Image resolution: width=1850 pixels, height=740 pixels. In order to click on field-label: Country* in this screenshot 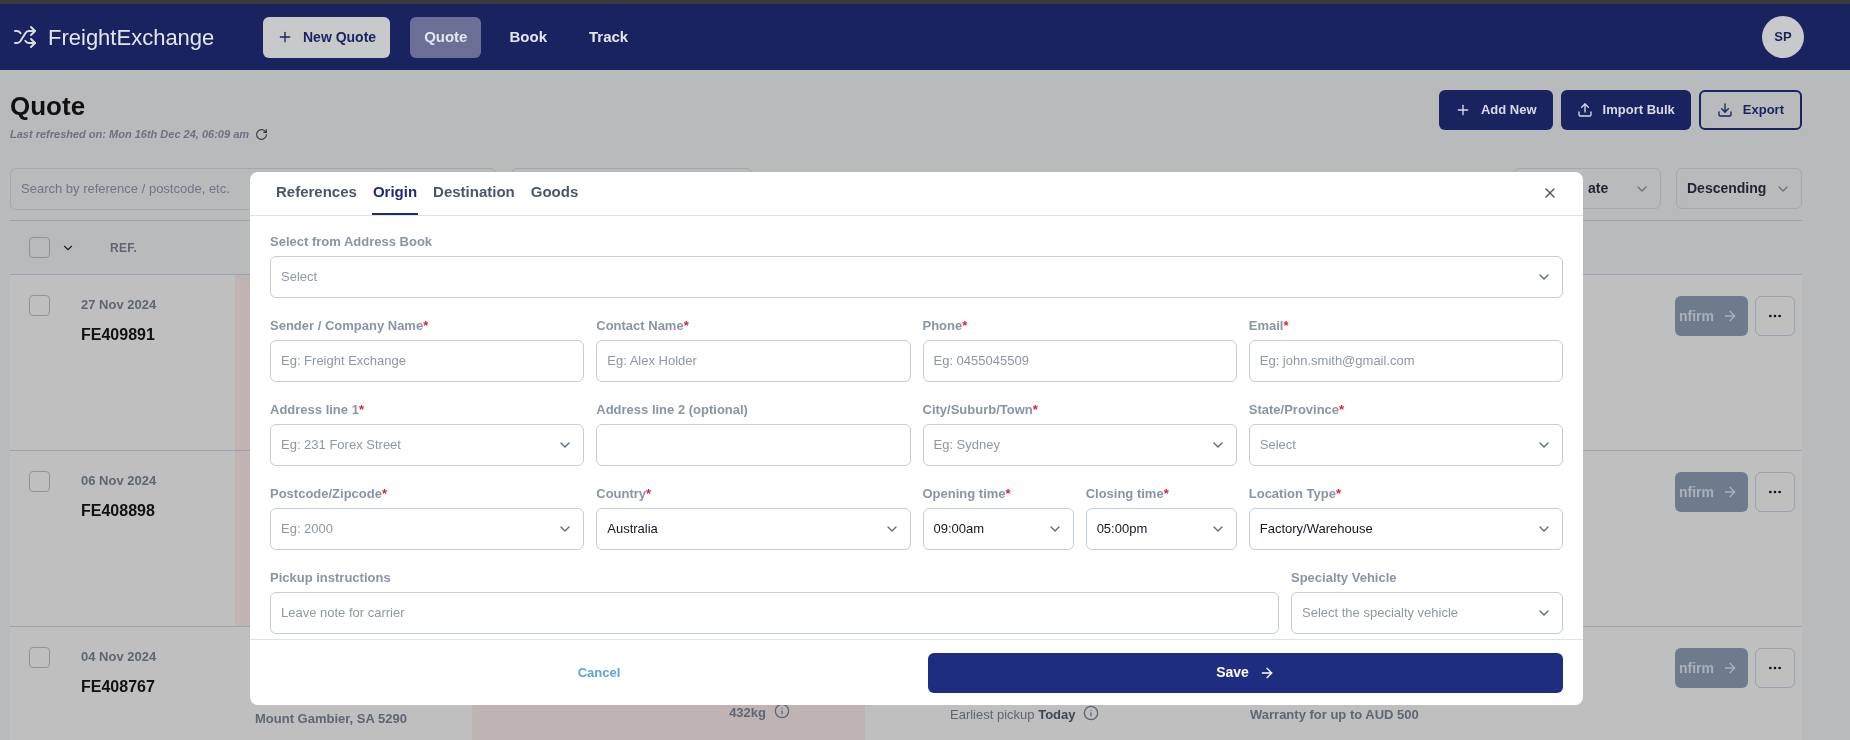, I will do `click(624, 494)`.